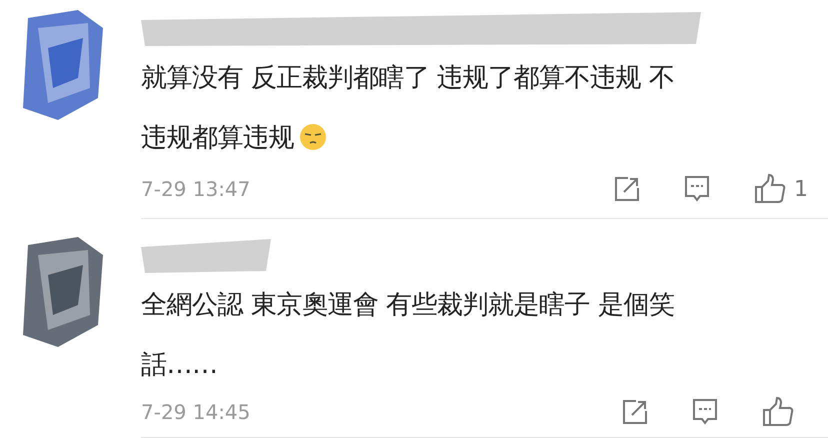 The image size is (828, 438). I want to click on comment-time: 7-29 13:47, so click(196, 189).